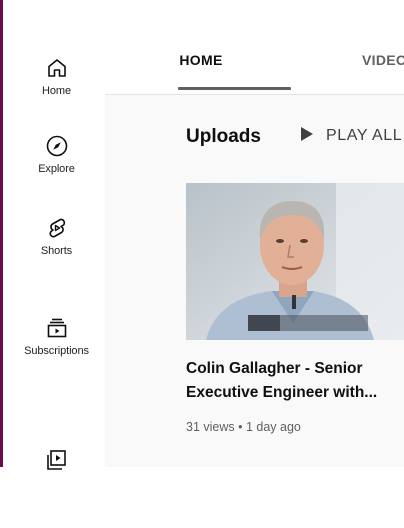 Image resolution: width=404 pixels, height=528 pixels. What do you see at coordinates (364, 135) in the screenshot?
I see `play-all-label: PLAY ALL` at bounding box center [364, 135].